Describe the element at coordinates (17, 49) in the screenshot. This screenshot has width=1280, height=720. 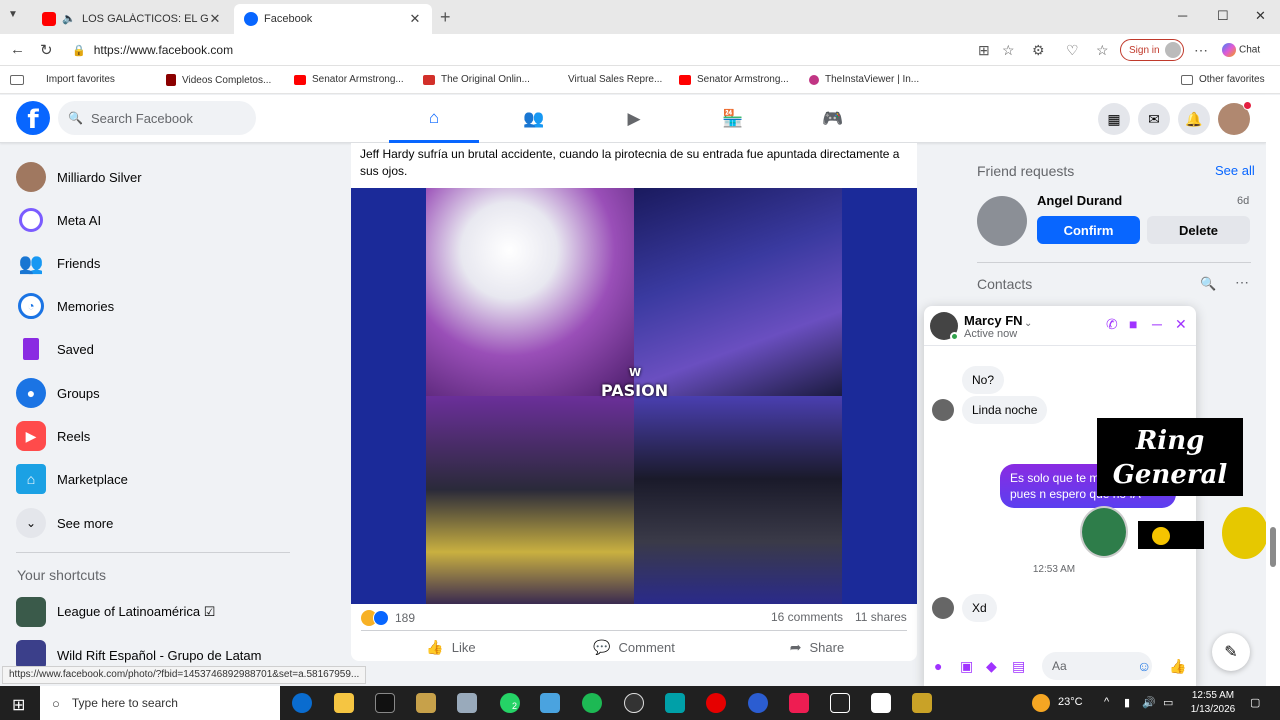
I see `back-icon: ←` at that location.